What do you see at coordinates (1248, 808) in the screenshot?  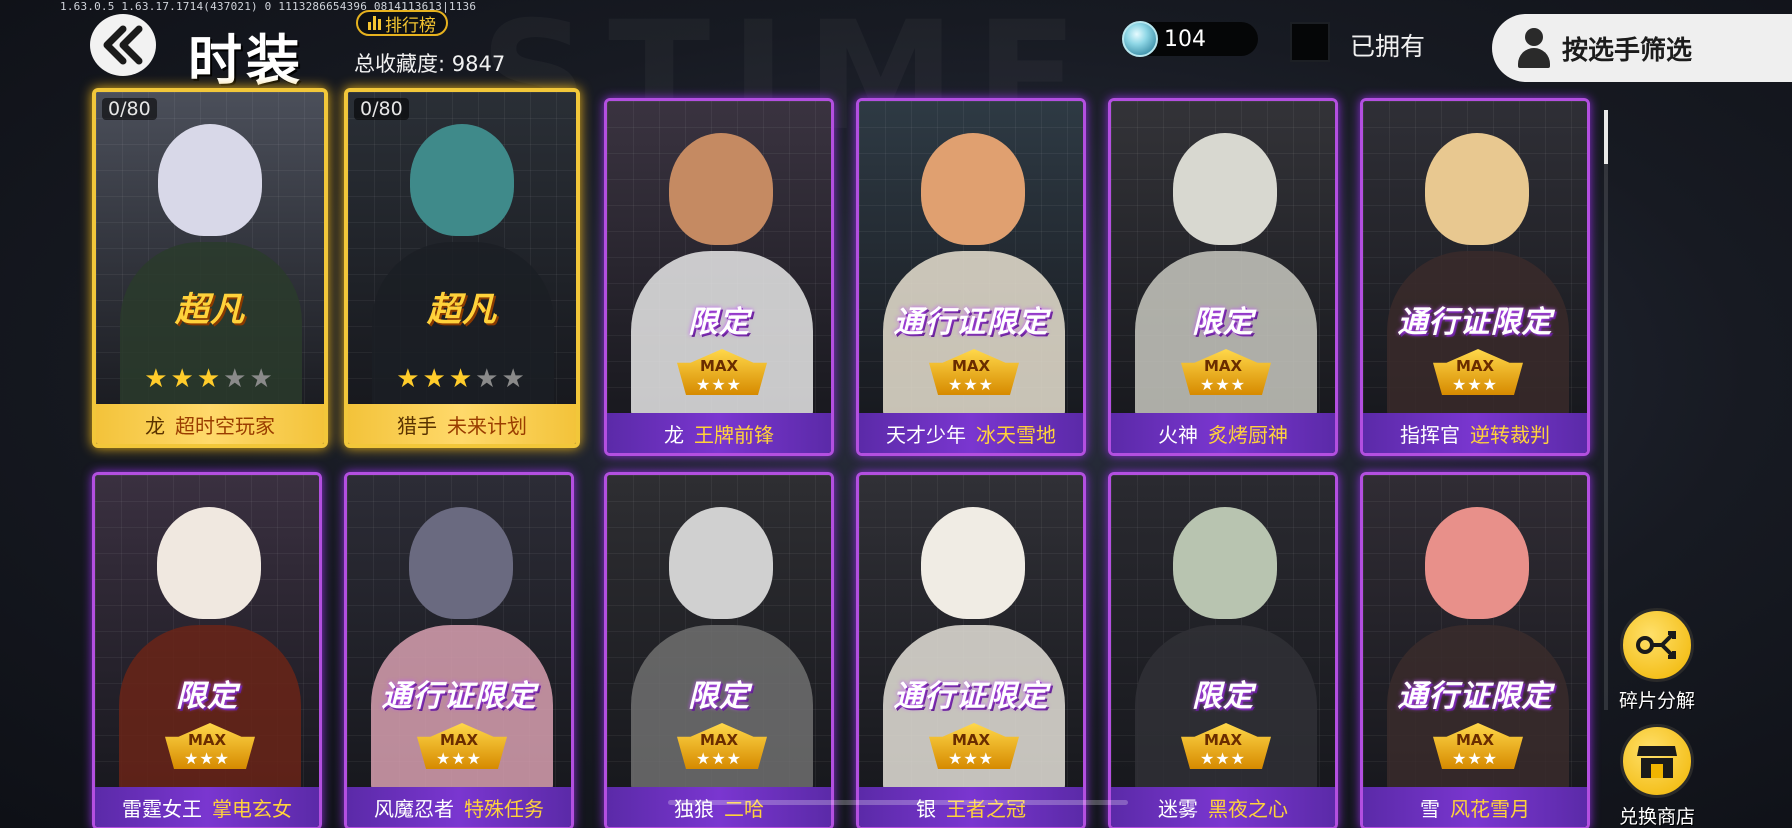 I see `skin-name: 黑夜之心` at bounding box center [1248, 808].